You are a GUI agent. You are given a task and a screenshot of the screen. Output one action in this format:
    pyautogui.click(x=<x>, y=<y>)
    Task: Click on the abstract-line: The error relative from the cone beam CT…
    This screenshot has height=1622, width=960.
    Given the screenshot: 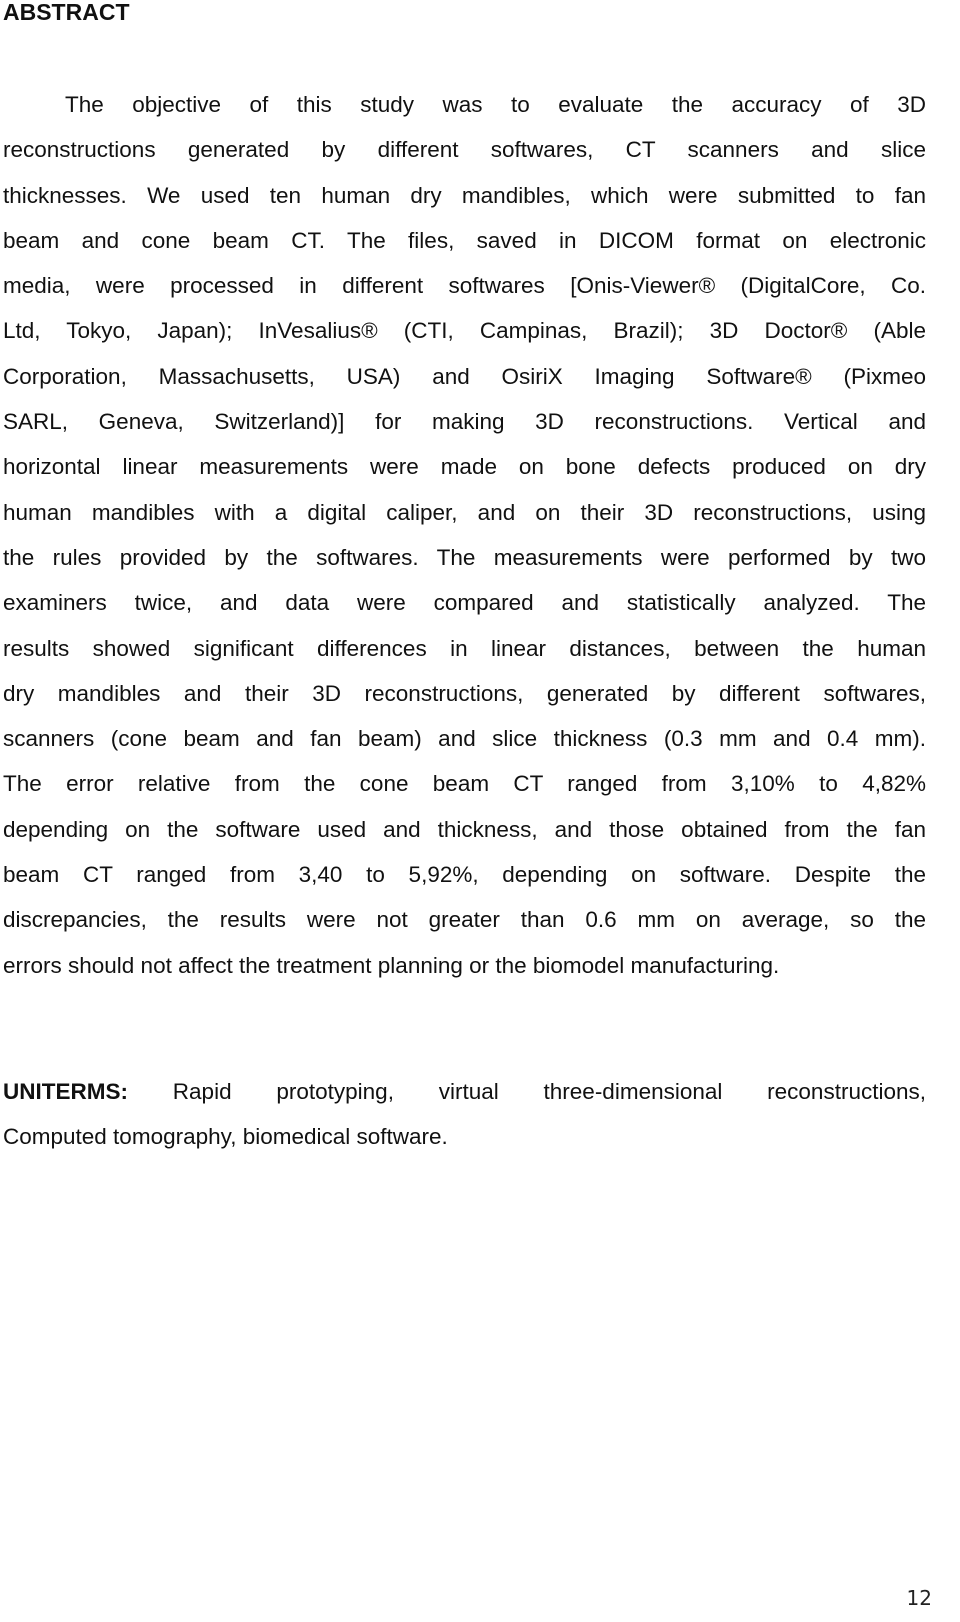 What is the action you would take?
    pyautogui.click(x=464, y=784)
    